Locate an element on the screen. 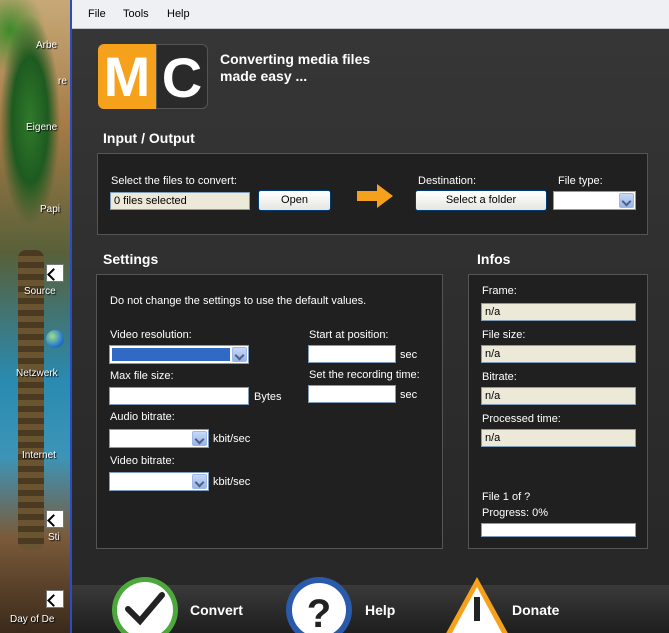 This screenshot has height=633, width=669. io-section-title: Input / Output is located at coordinates (149, 138).